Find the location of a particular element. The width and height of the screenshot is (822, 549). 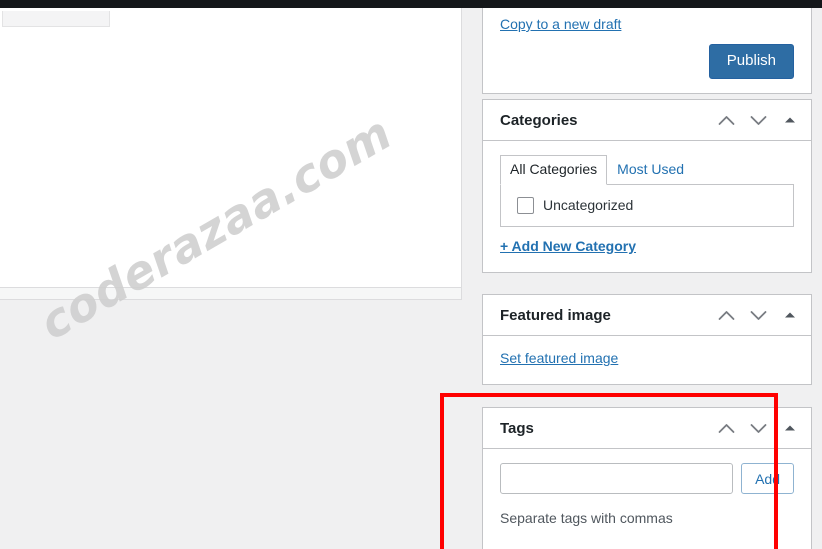

publish-actions-row: Publish is located at coordinates (647, 61).